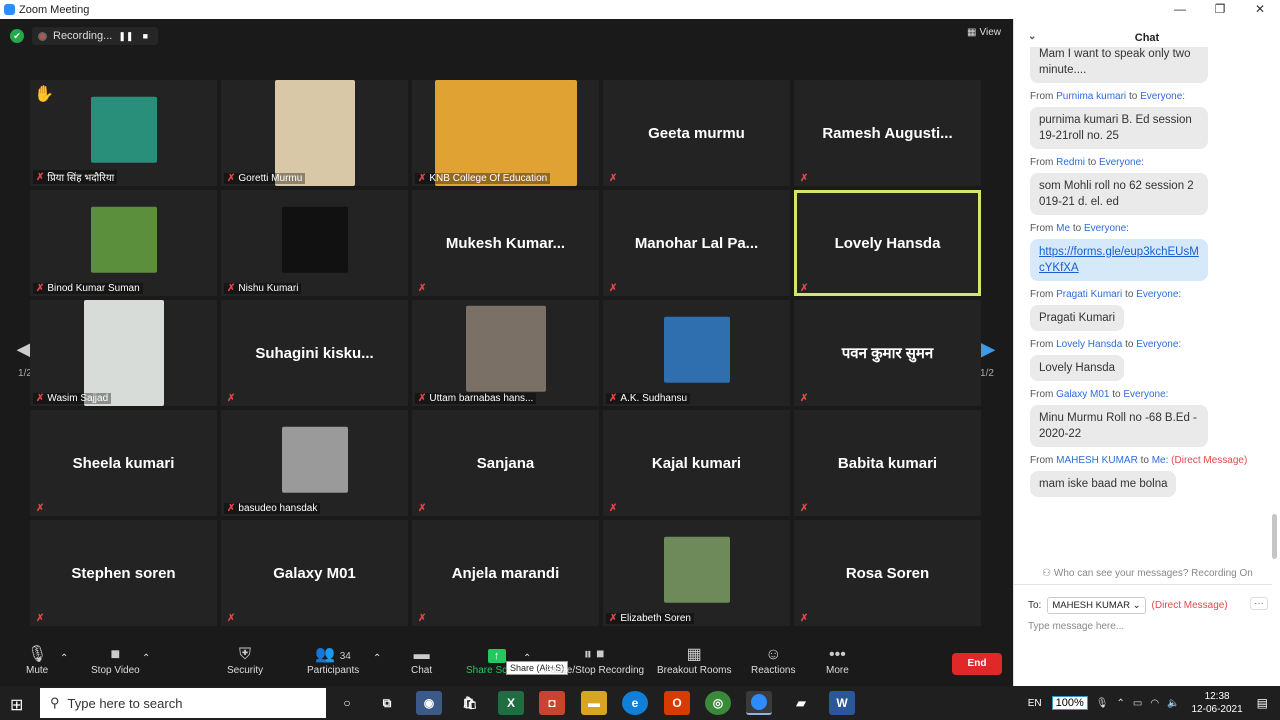  Describe the element at coordinates (984, 32) in the screenshot. I see `view-button: ▦ View` at that location.